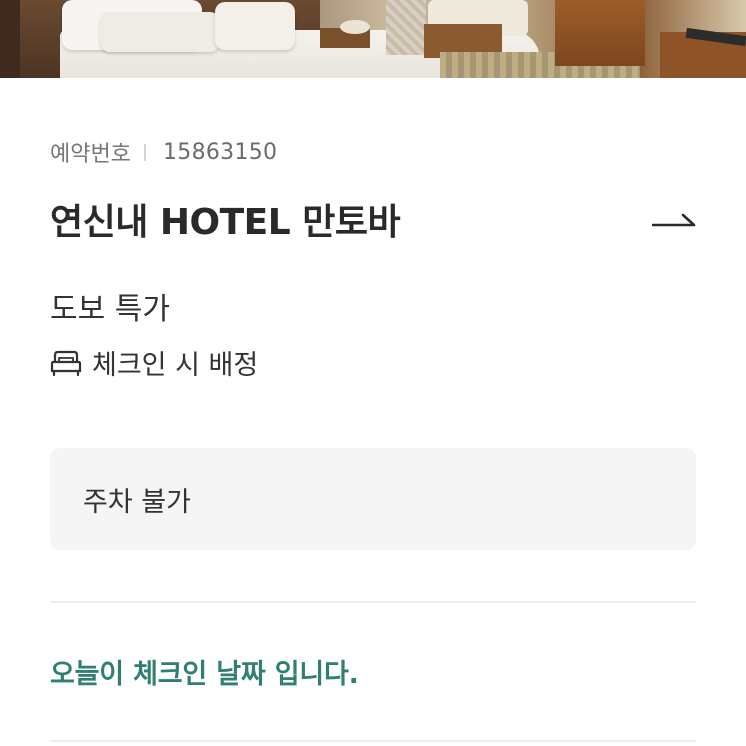 The width and height of the screenshot is (746, 746). Describe the element at coordinates (673, 219) in the screenshot. I see `arrow-right-icon` at that location.